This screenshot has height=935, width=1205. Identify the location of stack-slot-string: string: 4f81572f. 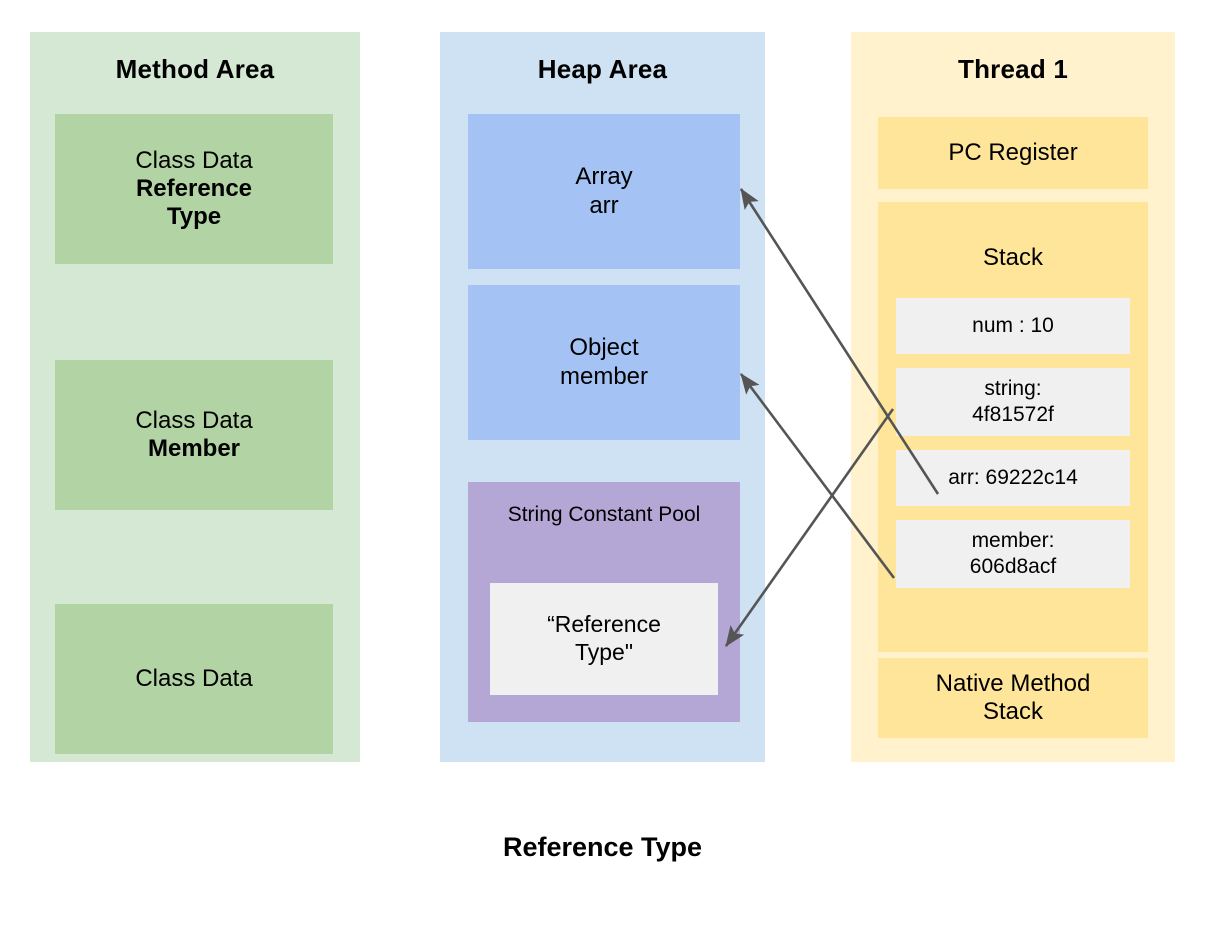
(1013, 402).